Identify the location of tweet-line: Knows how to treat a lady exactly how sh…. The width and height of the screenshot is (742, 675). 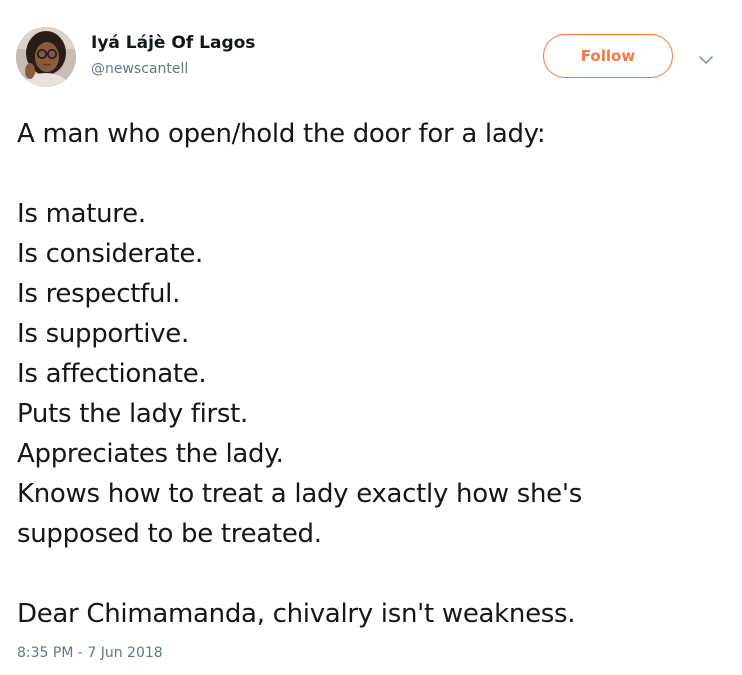
(299, 494).